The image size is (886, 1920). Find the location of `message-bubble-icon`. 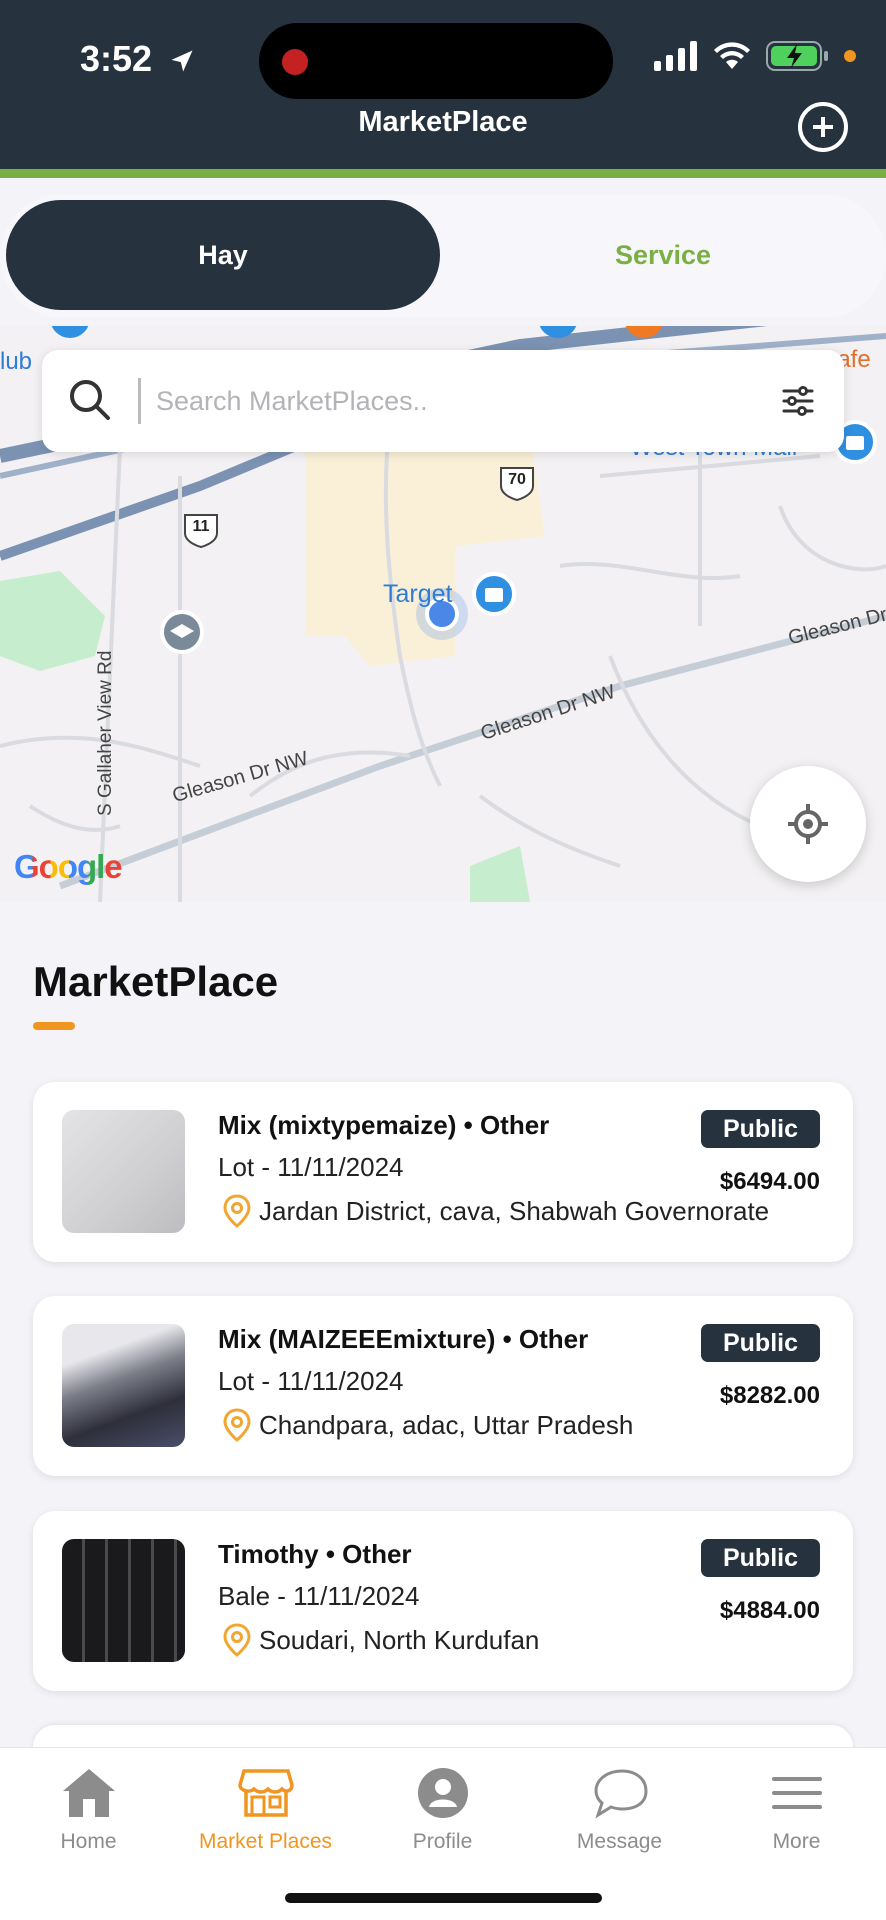

message-bubble-icon is located at coordinates (620, 1794).